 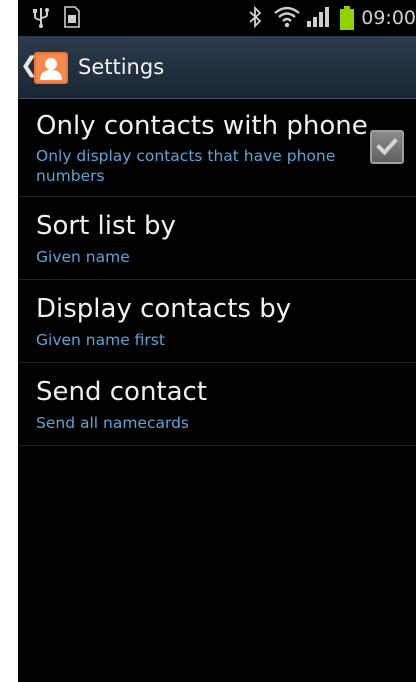 What do you see at coordinates (255, 17) in the screenshot?
I see `bluetooth-icon` at bounding box center [255, 17].